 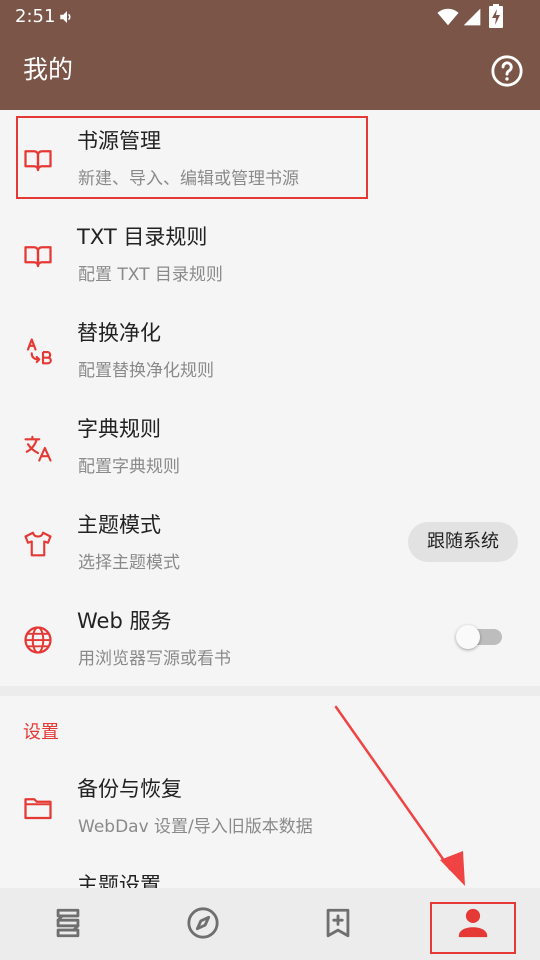 What do you see at coordinates (38, 640) in the screenshot?
I see `globe-icon` at bounding box center [38, 640].